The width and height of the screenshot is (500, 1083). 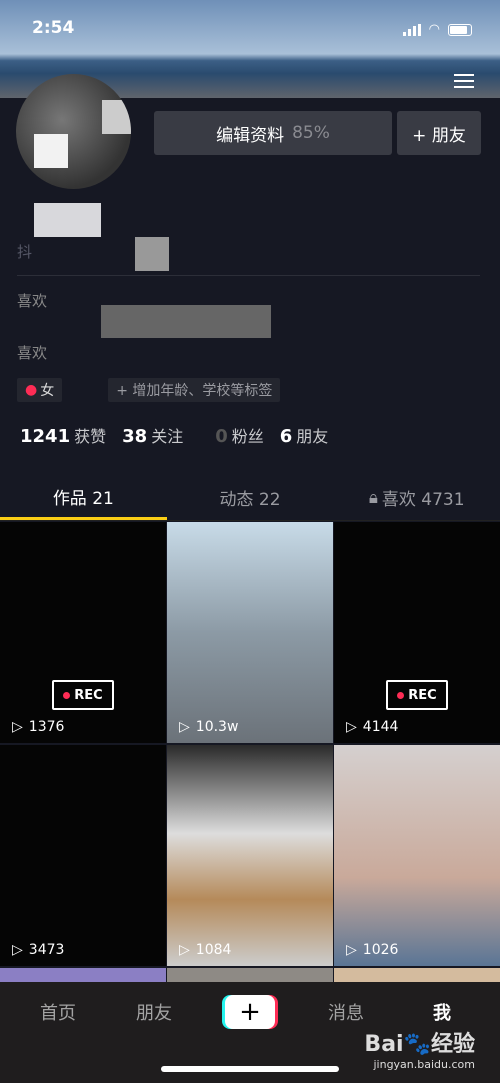 What do you see at coordinates (304, 435) in the screenshot?
I see `stat-friends: 6 朋友` at bounding box center [304, 435].